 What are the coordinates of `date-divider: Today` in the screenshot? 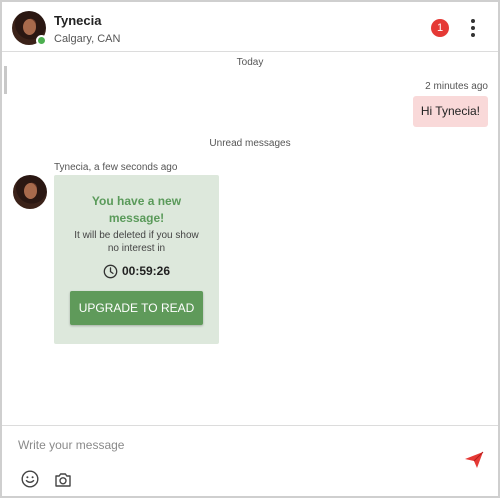 It's located at (250, 62).